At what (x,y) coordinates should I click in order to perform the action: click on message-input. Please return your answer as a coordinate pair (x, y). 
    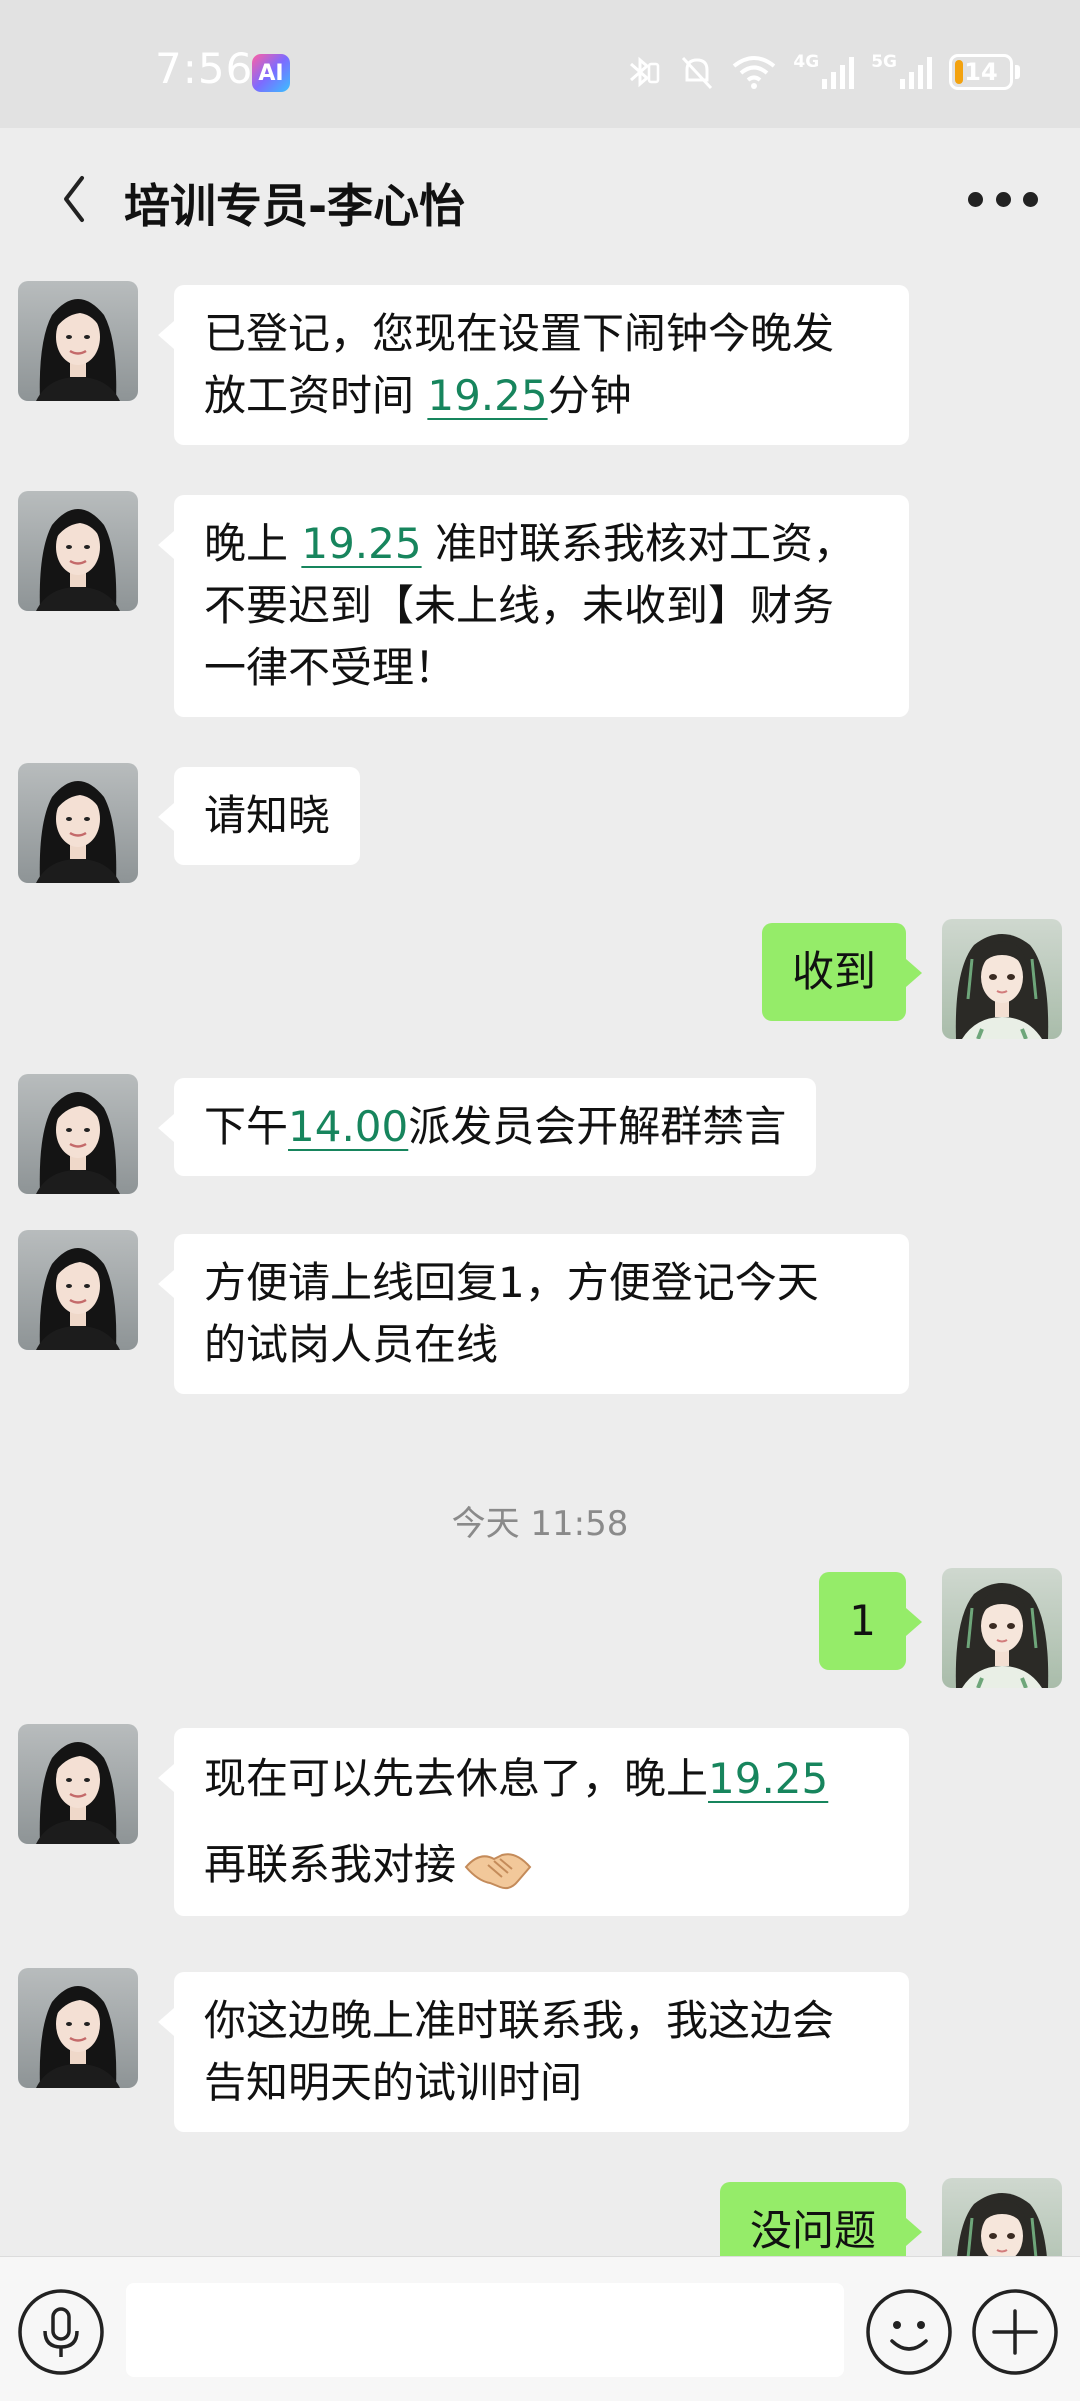
    Looking at the image, I should click on (485, 2330).